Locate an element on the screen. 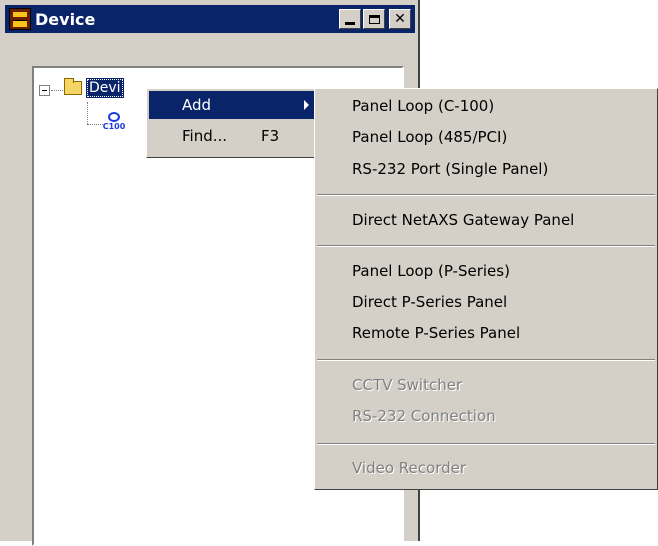 The image size is (658, 546). submenu-item-netaxs-gateway: Direct NetAXS Gateway Panel is located at coordinates (463, 220).